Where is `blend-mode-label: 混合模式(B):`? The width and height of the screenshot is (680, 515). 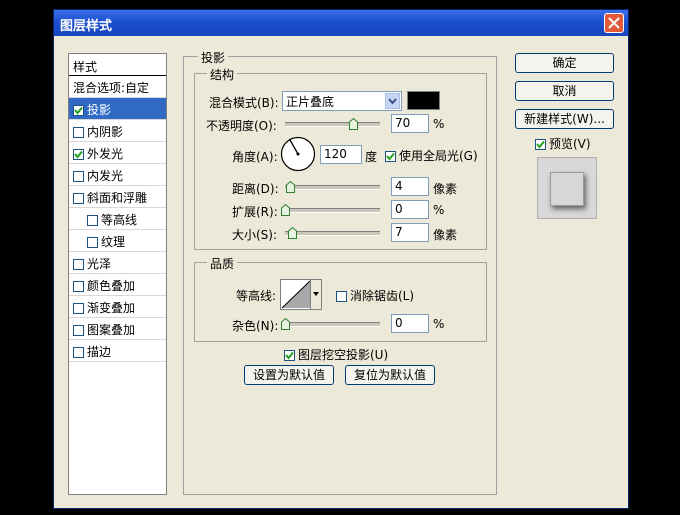 blend-mode-label: 混合模式(B): is located at coordinates (244, 103).